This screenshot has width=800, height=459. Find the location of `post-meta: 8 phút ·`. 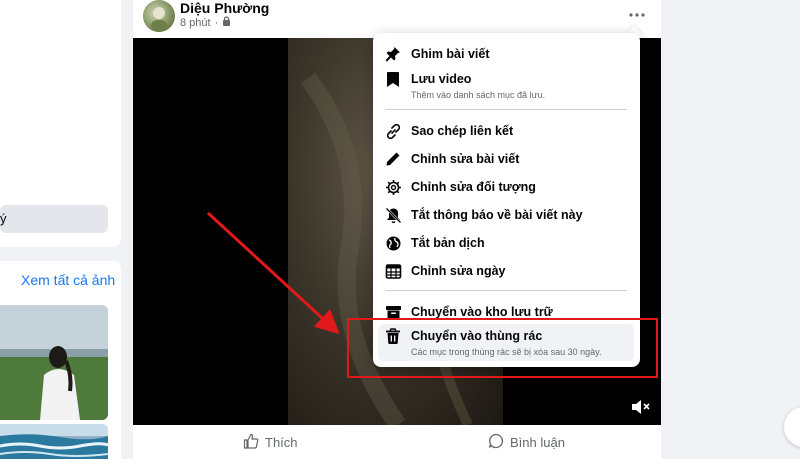

post-meta: 8 phút · is located at coordinates (205, 22).